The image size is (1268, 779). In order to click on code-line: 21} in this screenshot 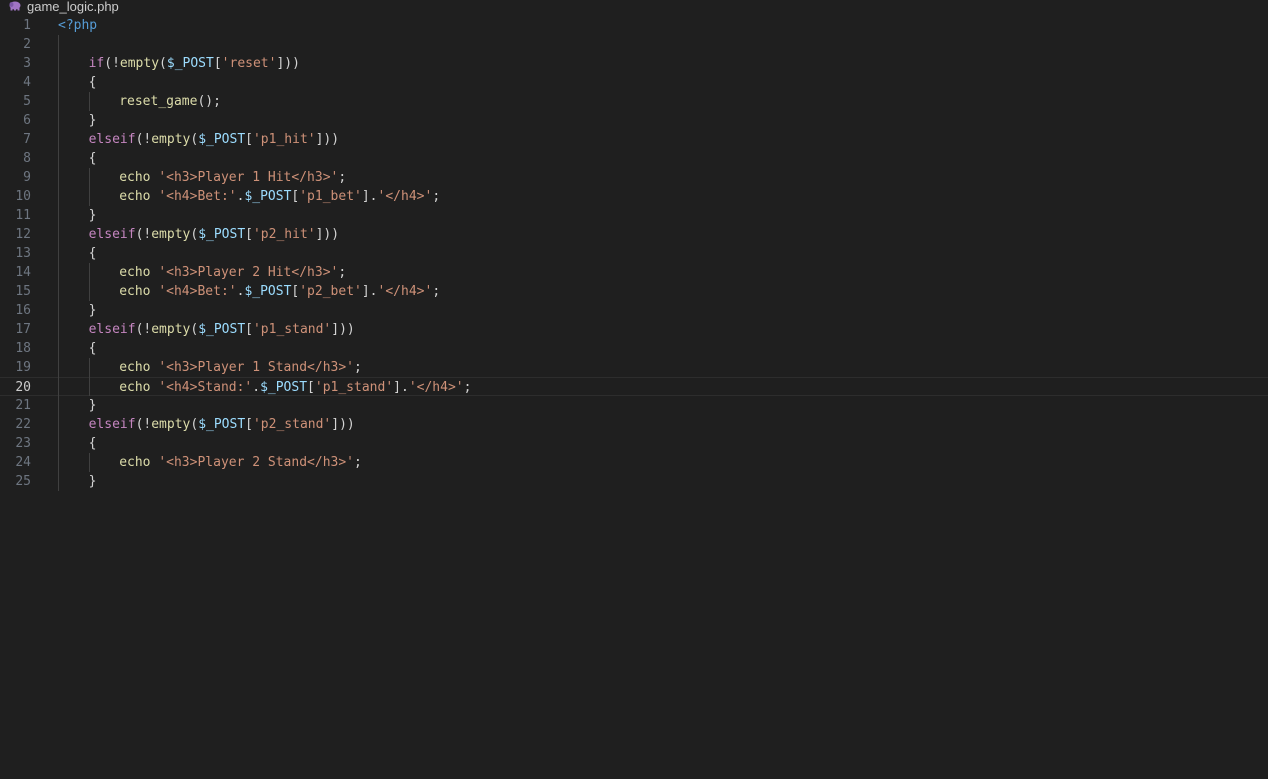, I will do `click(634, 405)`.